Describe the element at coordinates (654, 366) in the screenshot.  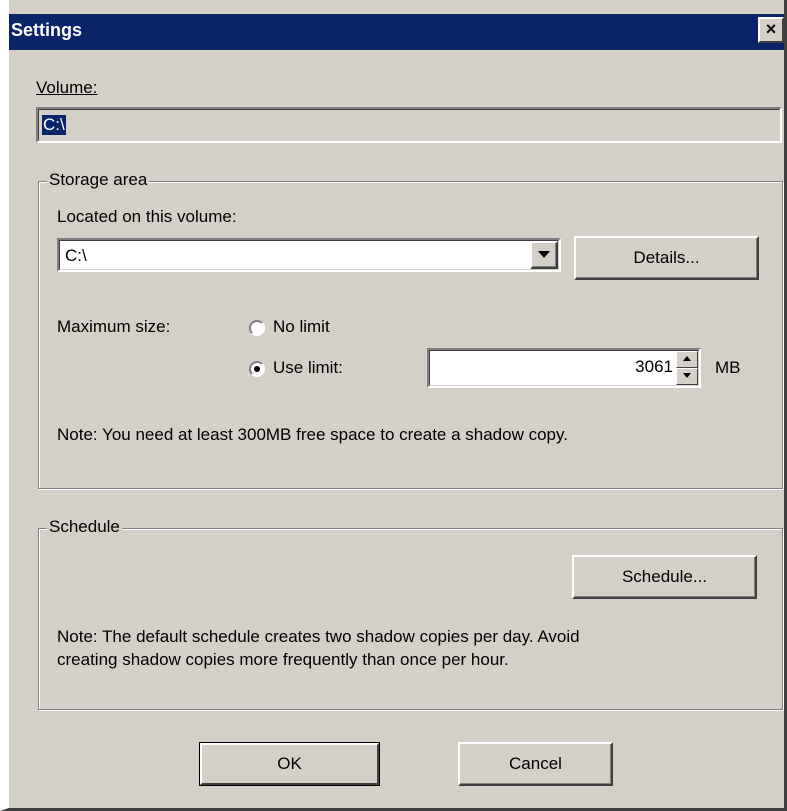
I see `limit-value: 3061` at that location.